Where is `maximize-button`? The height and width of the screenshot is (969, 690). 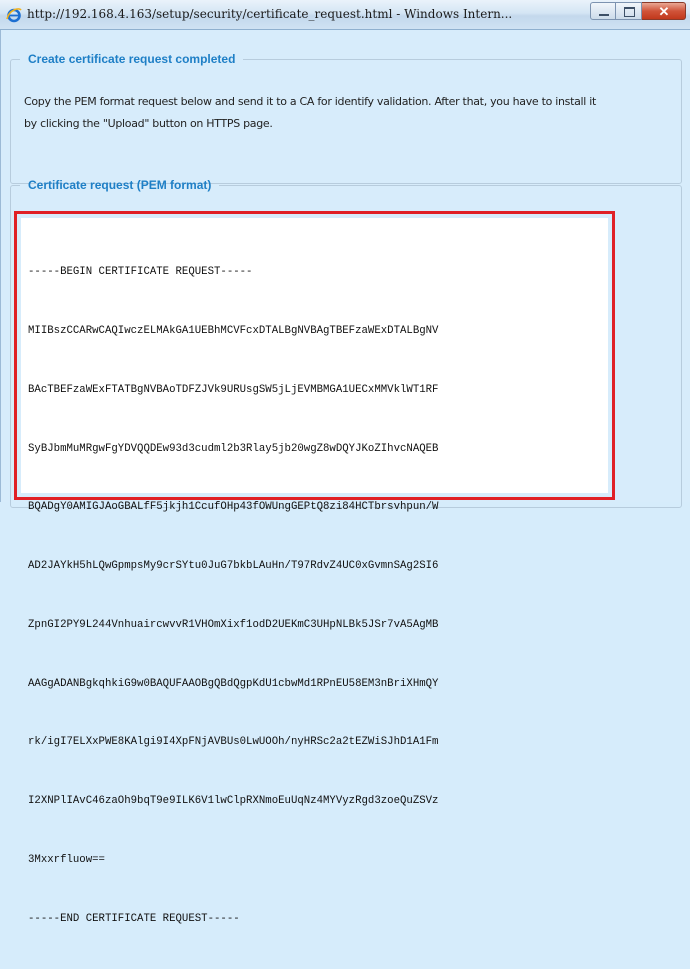
maximize-button is located at coordinates (629, 11).